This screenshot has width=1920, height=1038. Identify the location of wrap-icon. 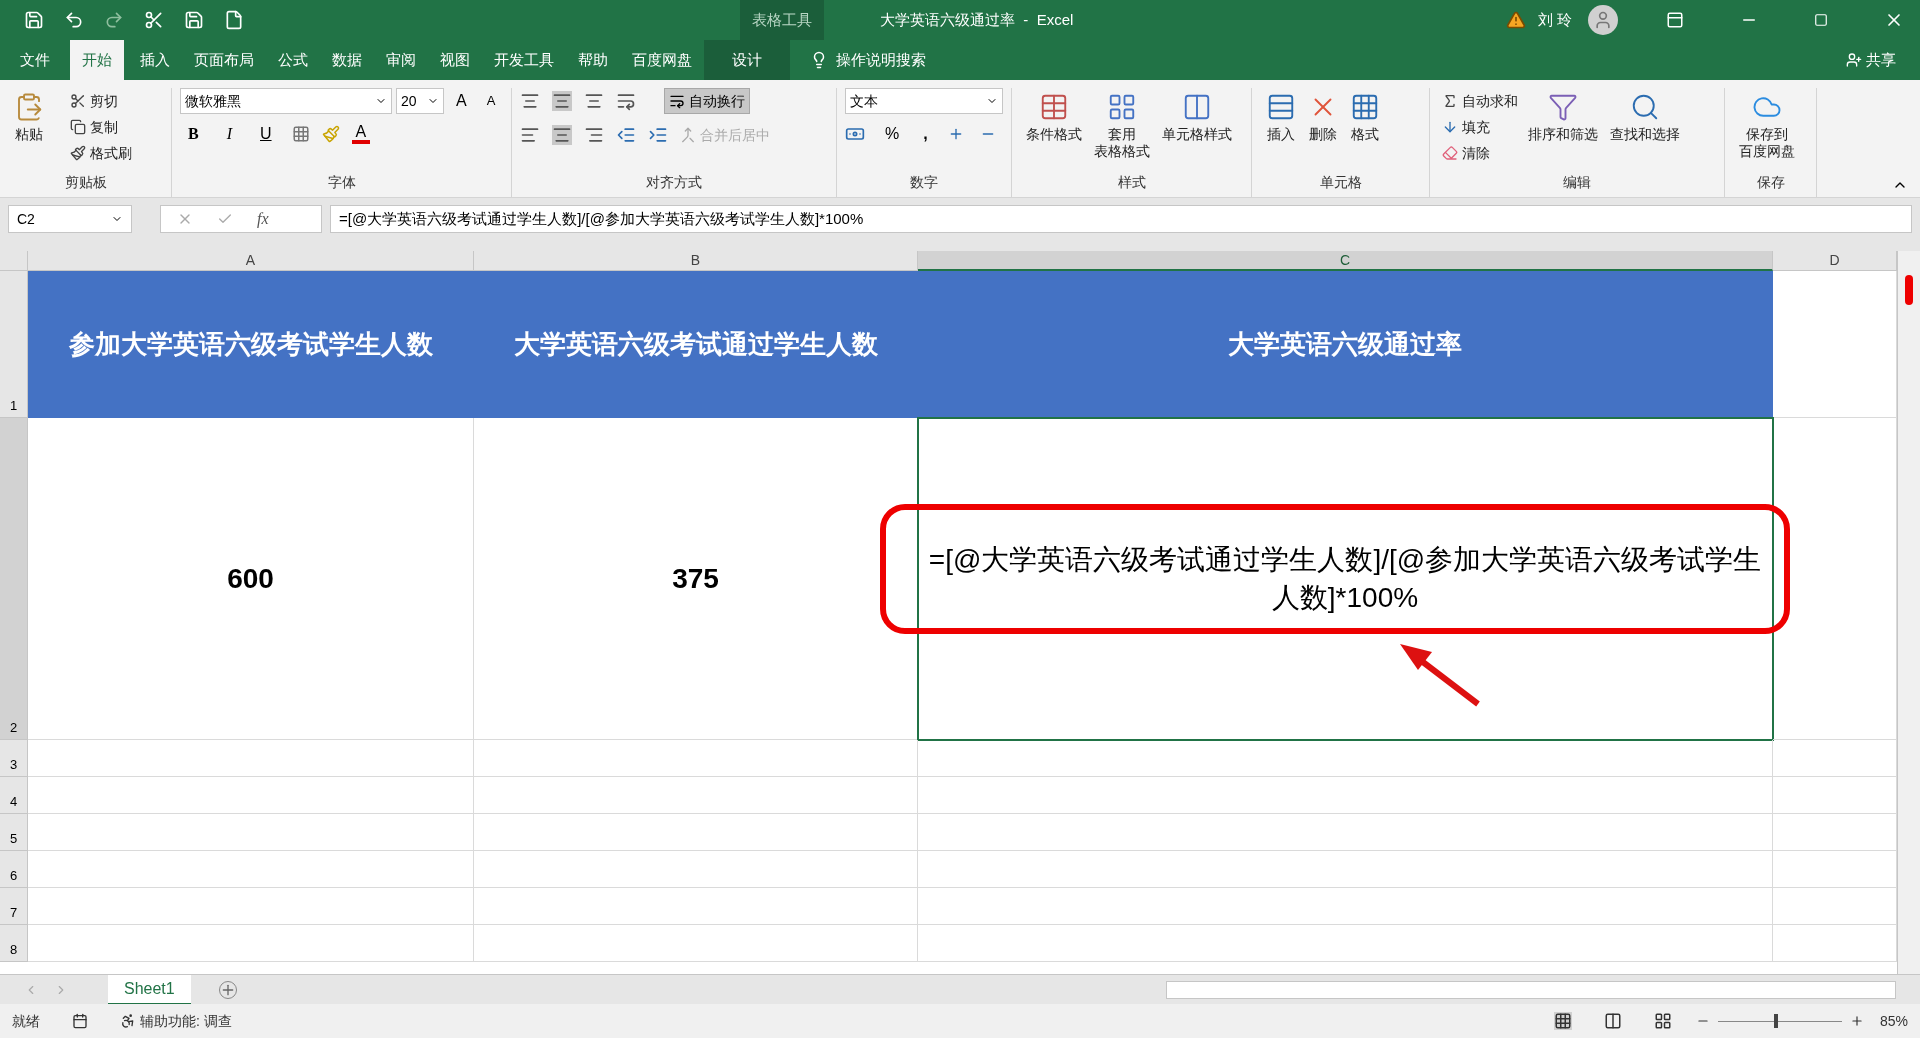
(677, 101).